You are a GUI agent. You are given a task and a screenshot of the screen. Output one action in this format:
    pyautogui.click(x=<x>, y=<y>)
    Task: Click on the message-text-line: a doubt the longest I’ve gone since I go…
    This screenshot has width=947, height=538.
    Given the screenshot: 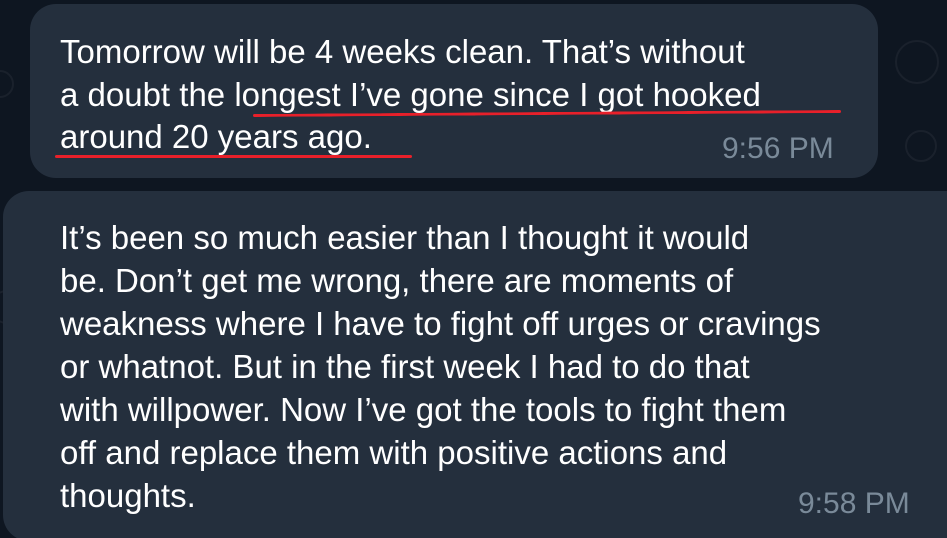 What is the action you would take?
    pyautogui.click(x=410, y=94)
    